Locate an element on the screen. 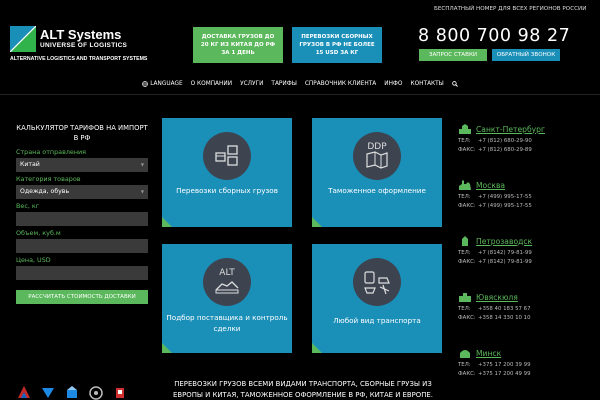 This screenshot has height=400, width=600. category-select: Одежда, обувь ▼ is located at coordinates (82, 191).